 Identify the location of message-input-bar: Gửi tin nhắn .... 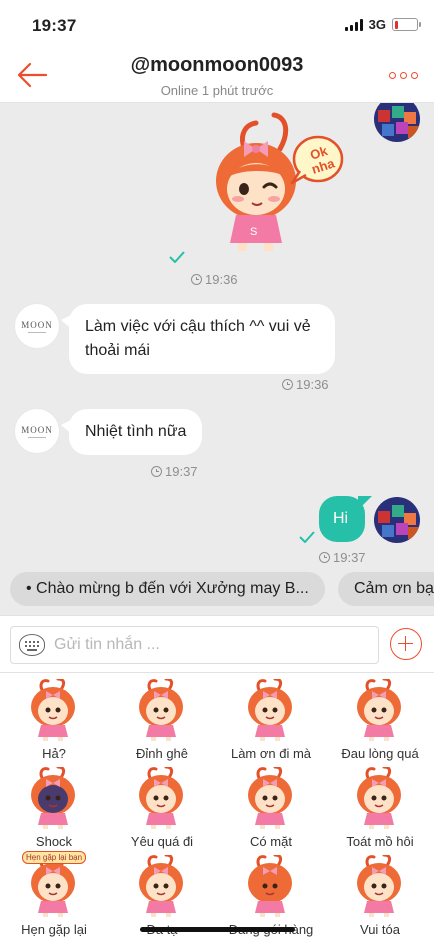
(217, 644).